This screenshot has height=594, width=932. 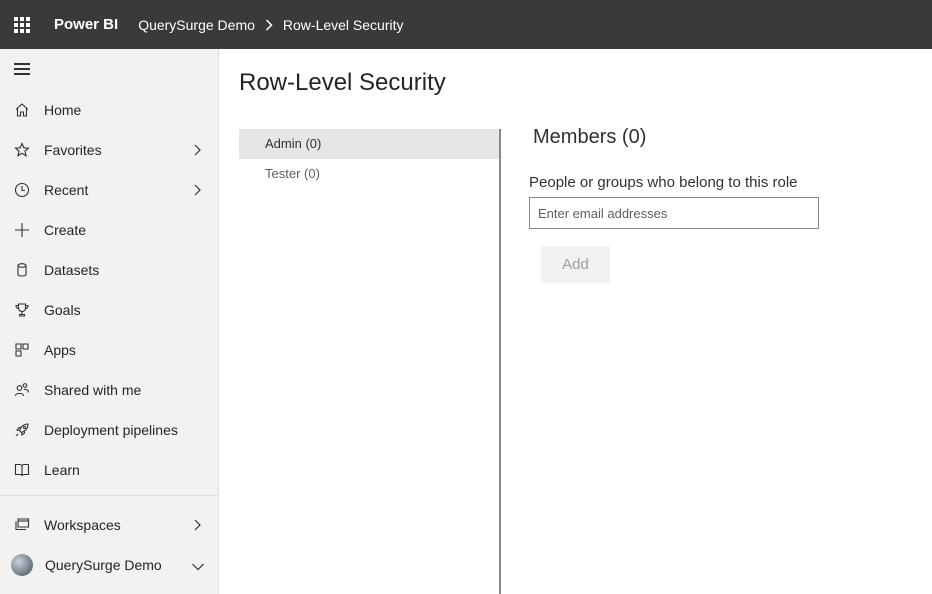 What do you see at coordinates (575, 264) in the screenshot?
I see `add-member-button: Add` at bounding box center [575, 264].